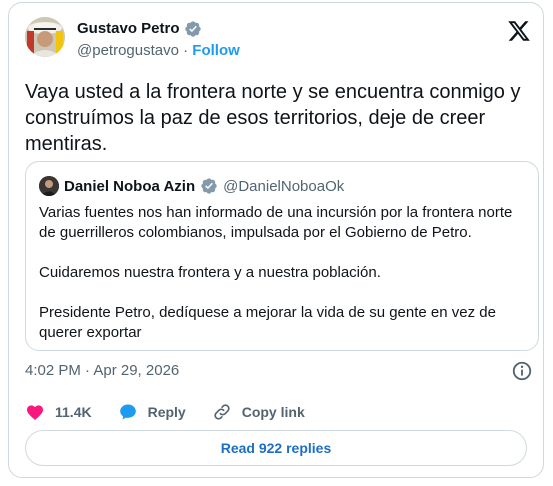  Describe the element at coordinates (273, 412) in the screenshot. I see `copy-link-label: Copy link` at that location.